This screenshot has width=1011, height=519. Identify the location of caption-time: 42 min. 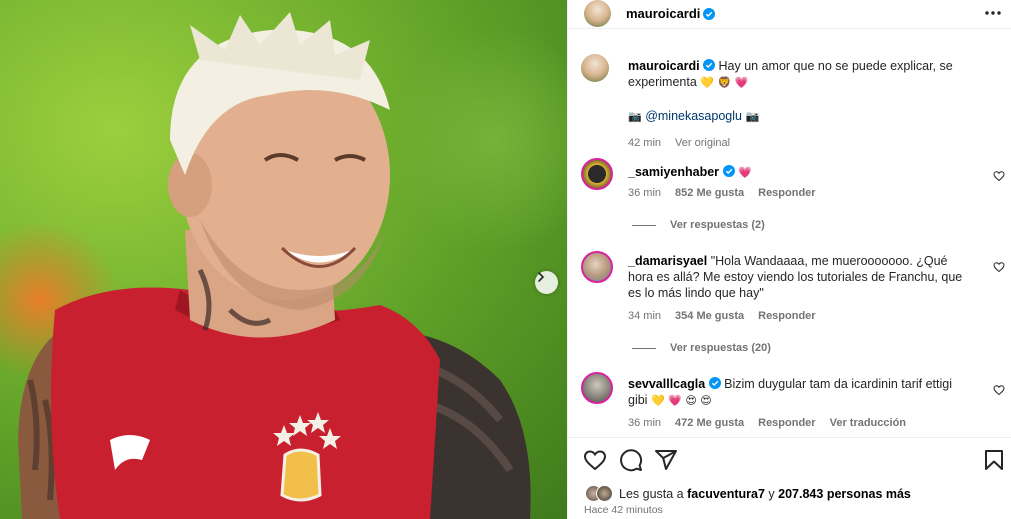
(644, 143).